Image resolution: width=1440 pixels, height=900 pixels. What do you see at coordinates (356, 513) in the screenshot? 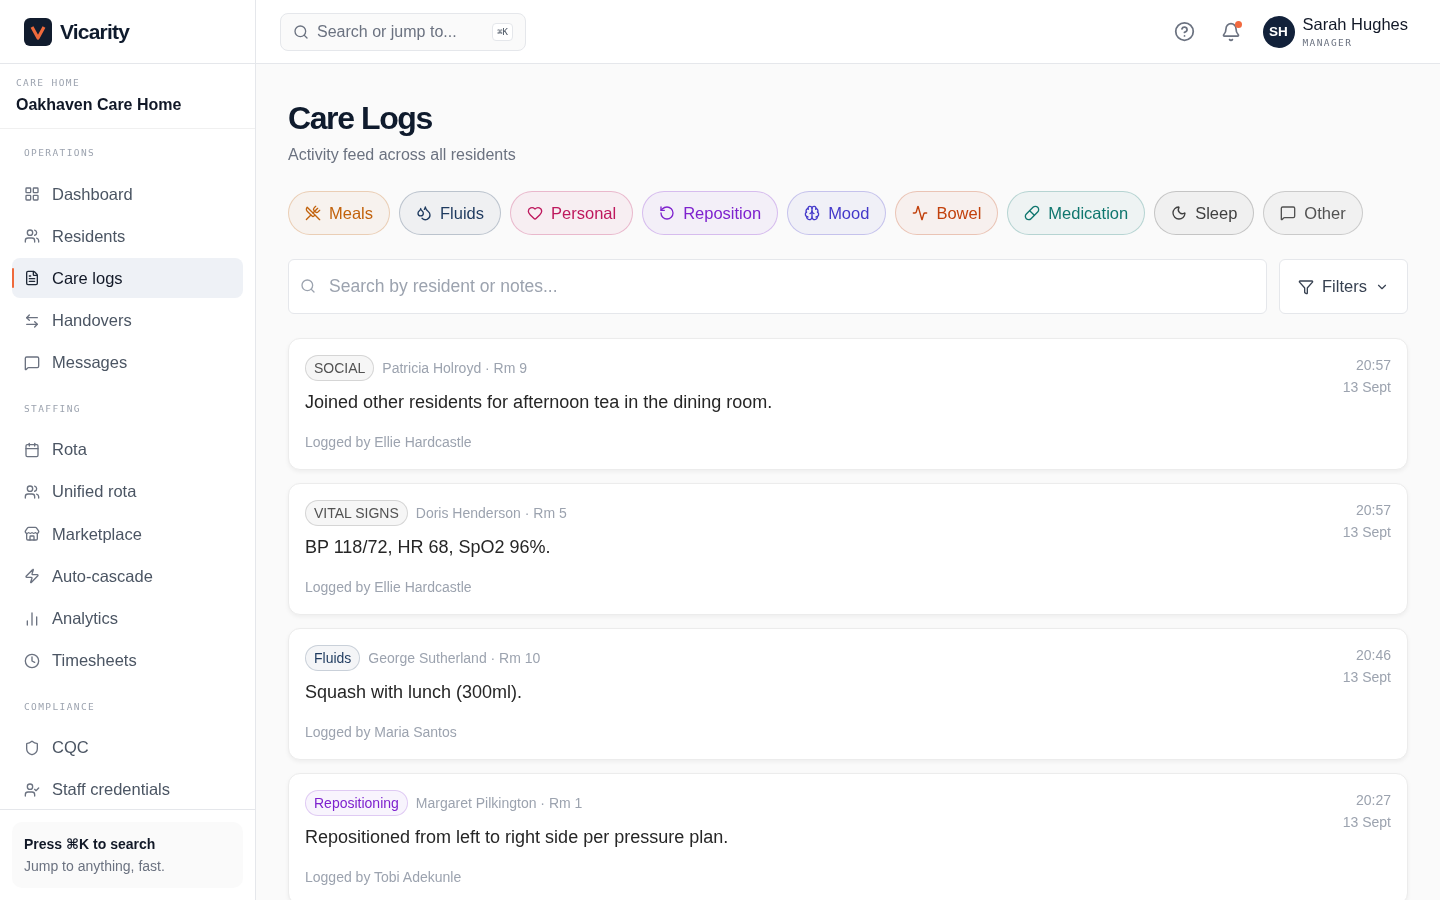
I see `category-tag: VITAL SIGNS` at bounding box center [356, 513].